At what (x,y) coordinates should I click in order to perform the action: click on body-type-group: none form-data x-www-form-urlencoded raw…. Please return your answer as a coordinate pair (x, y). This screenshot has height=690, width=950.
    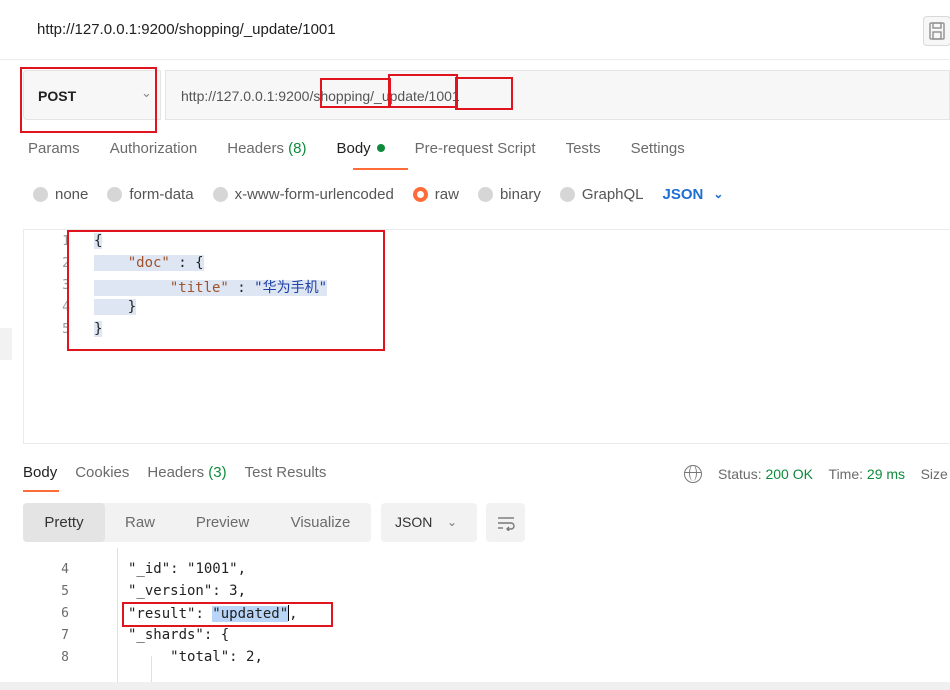
    Looking at the image, I should click on (378, 194).